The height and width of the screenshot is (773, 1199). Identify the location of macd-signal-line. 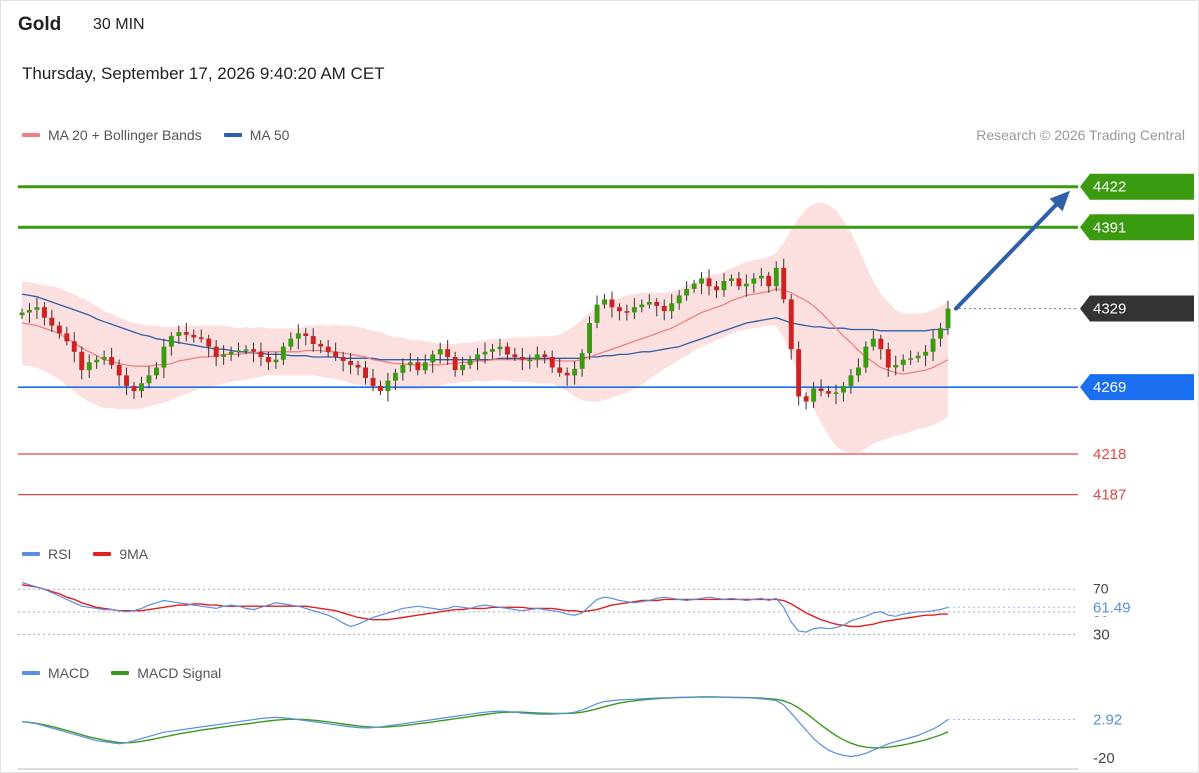
(485, 722).